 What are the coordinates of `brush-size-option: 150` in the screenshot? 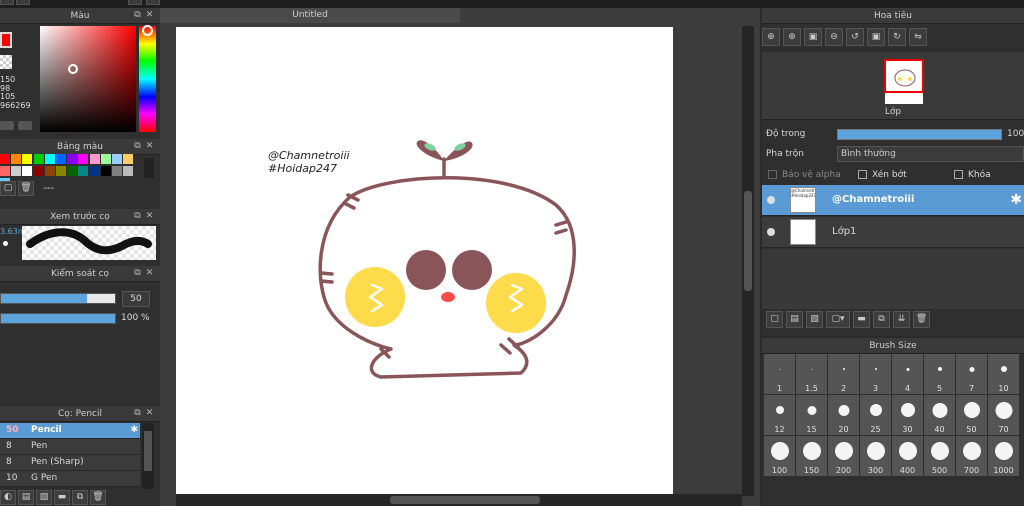 It's located at (811, 456).